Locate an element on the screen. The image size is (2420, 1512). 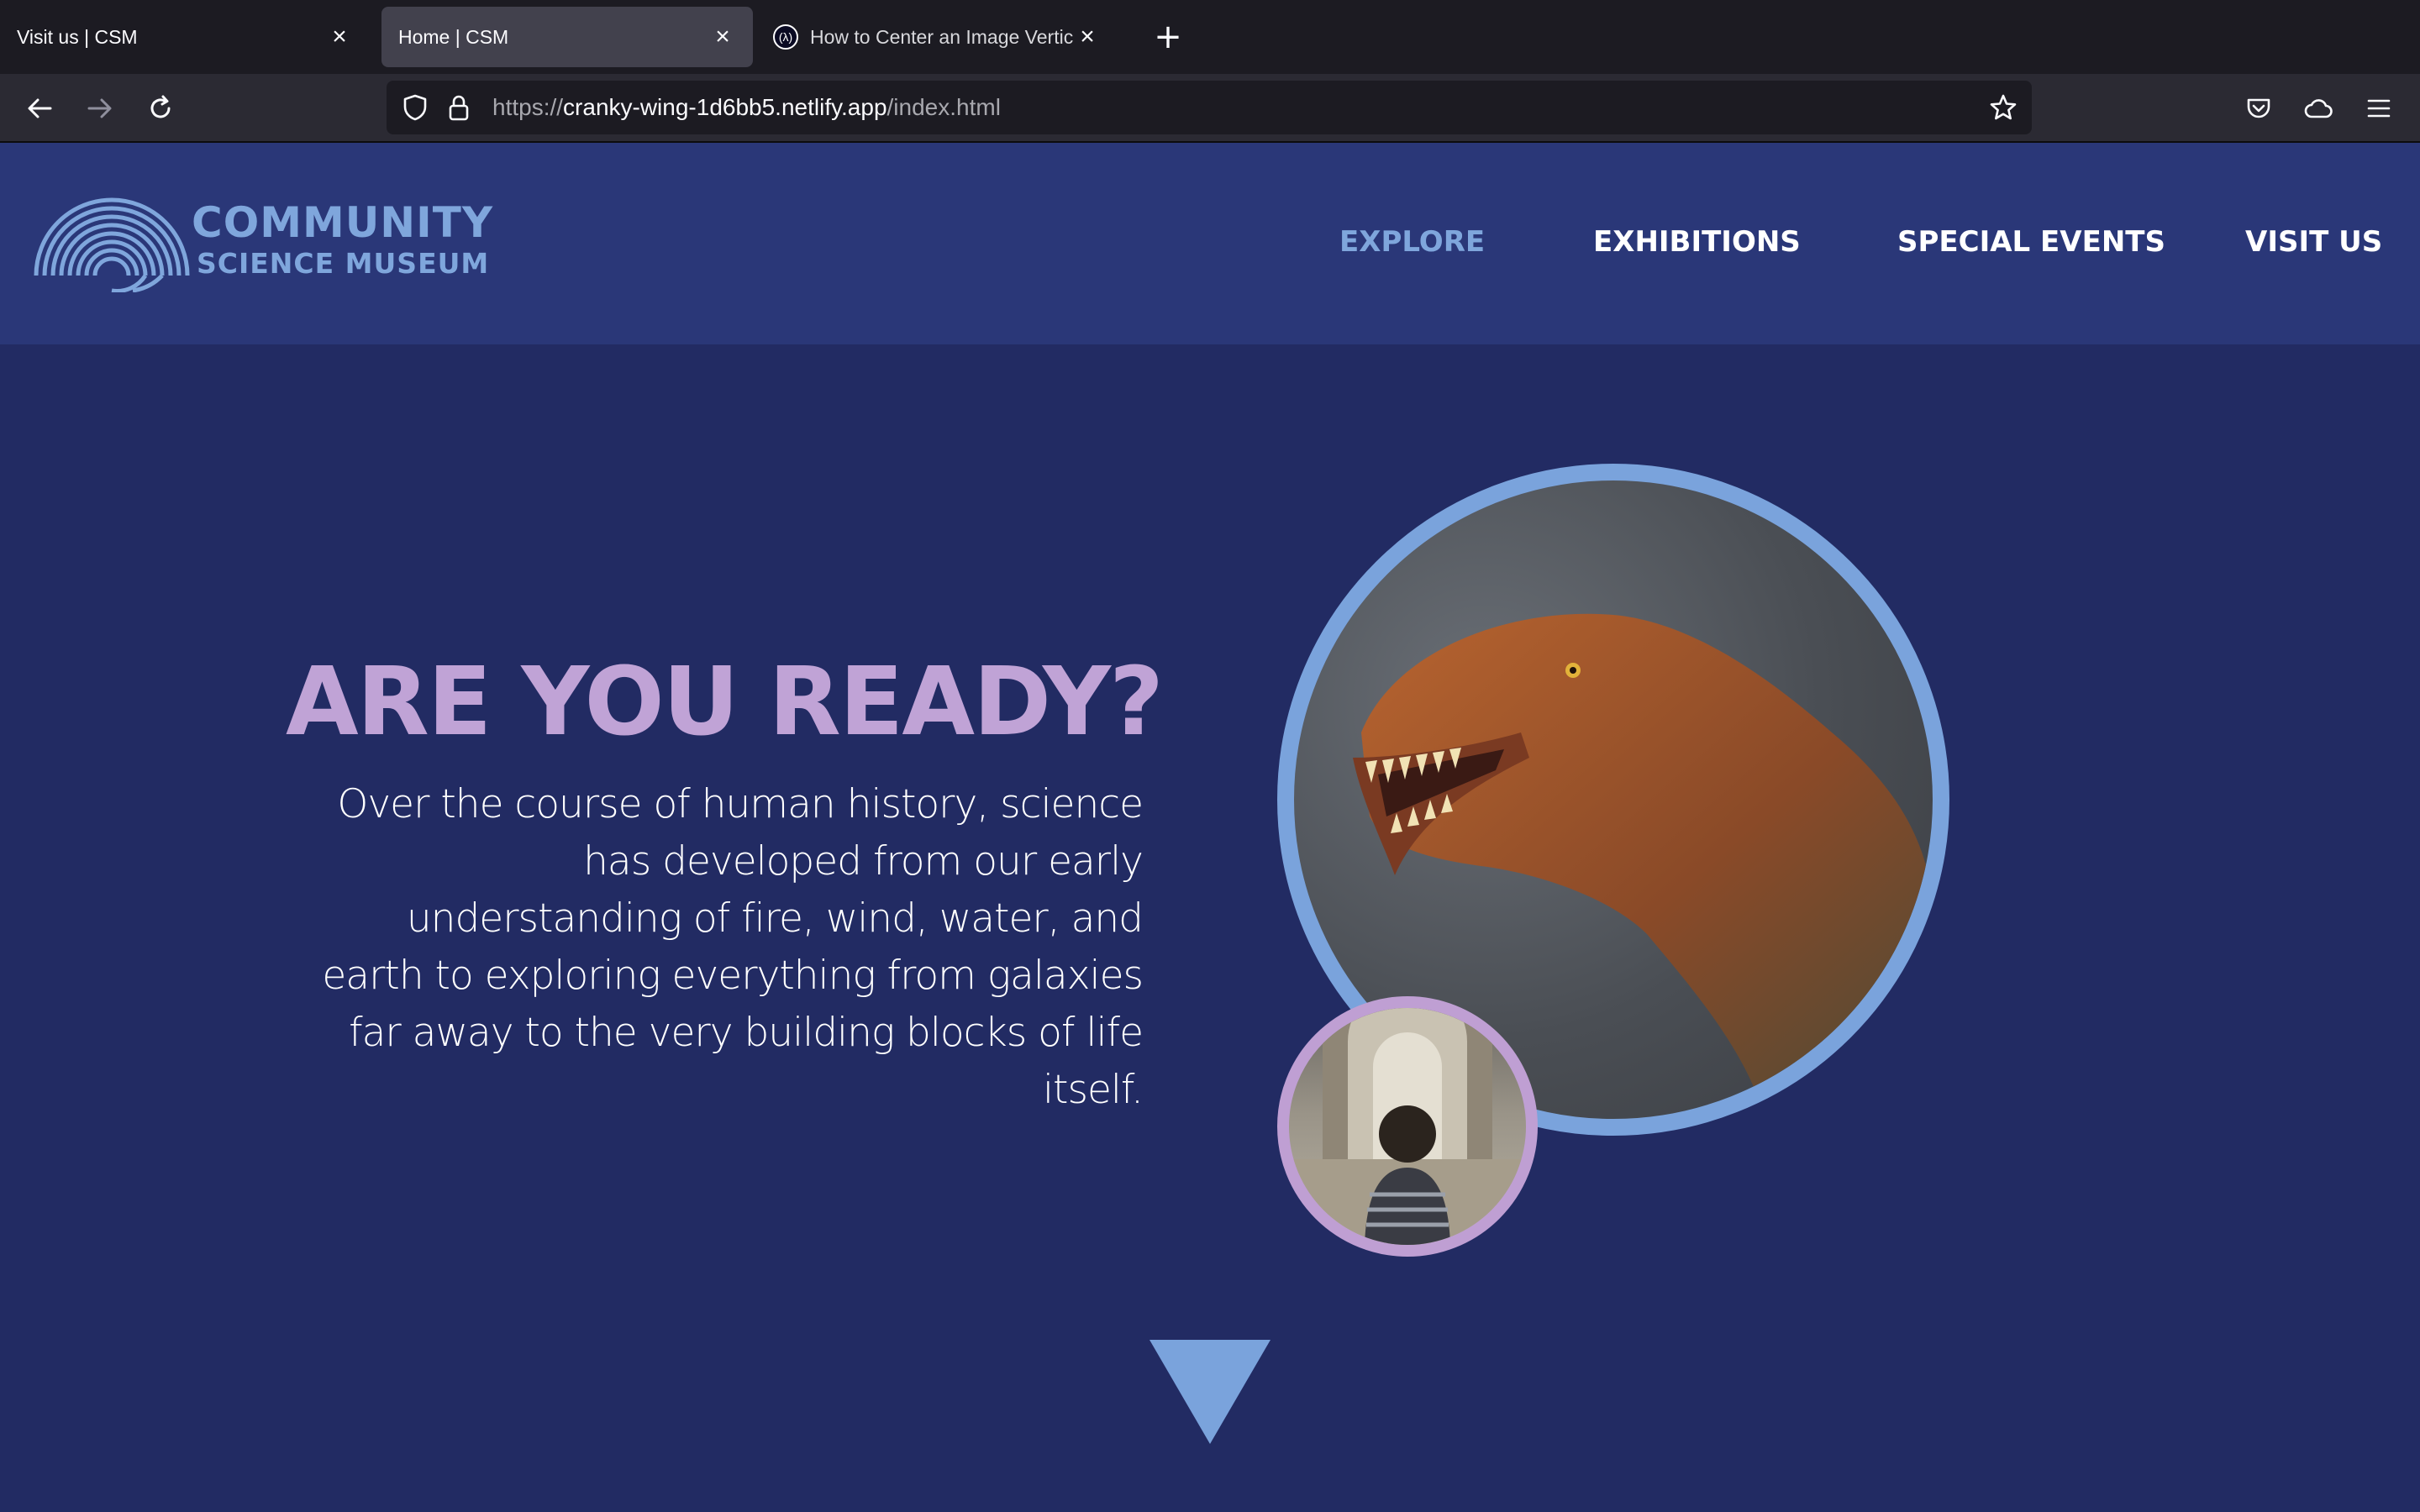
tab-home: Home | CSM × is located at coordinates (567, 37).